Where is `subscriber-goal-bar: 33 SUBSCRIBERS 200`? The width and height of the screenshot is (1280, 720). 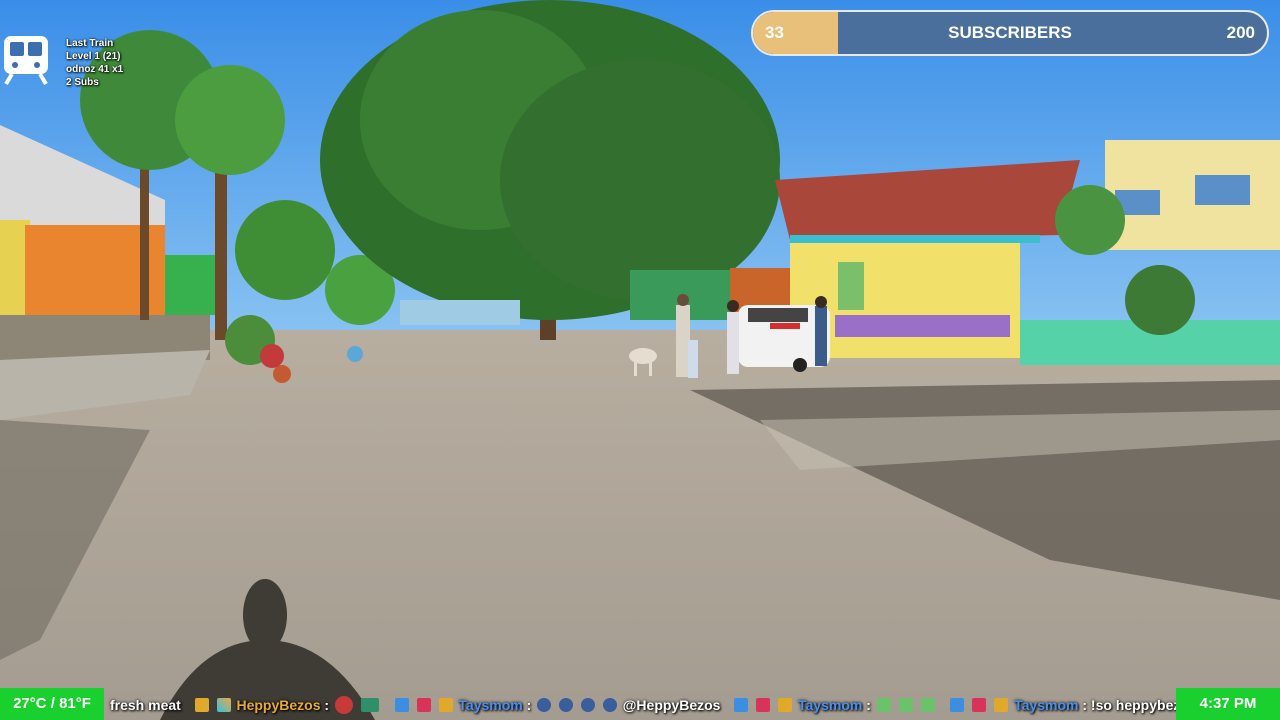
subscriber-goal-bar: 33 SUBSCRIBERS 200 is located at coordinates (1010, 33).